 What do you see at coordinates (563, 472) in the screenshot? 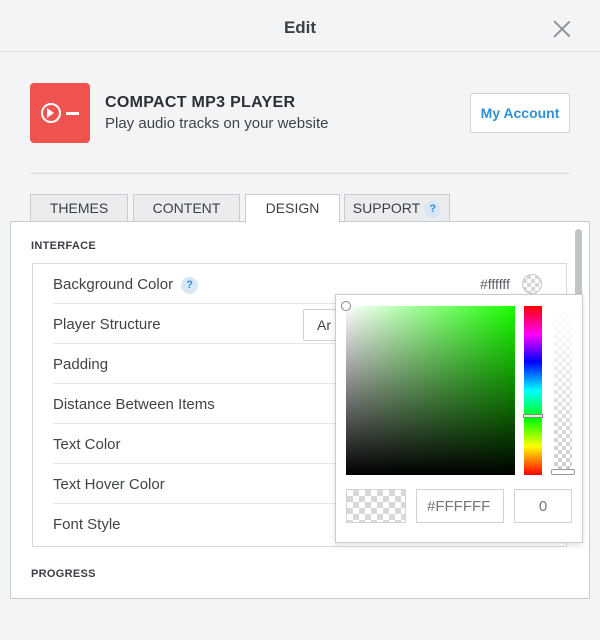
I see `alpha-slider-handle` at bounding box center [563, 472].